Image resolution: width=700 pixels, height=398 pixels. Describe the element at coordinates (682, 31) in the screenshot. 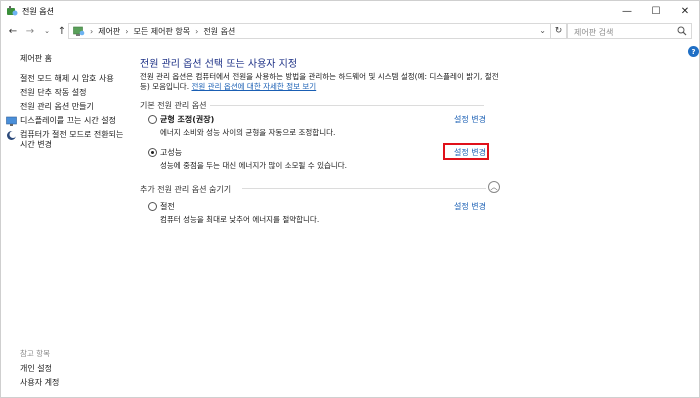

I see `search-icon` at that location.